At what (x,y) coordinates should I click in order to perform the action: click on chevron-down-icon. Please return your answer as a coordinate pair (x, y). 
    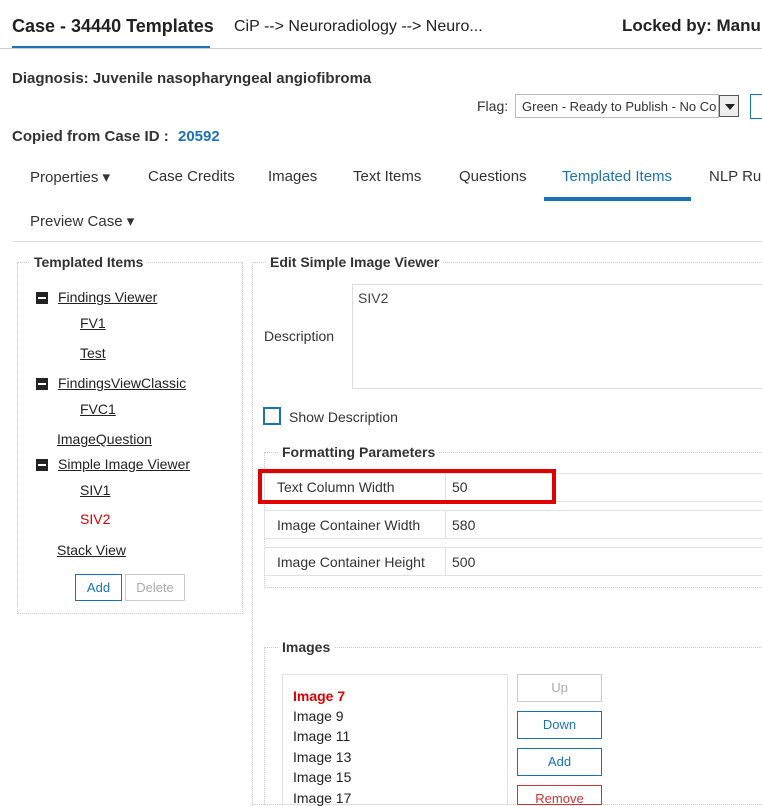
    Looking at the image, I should click on (729, 106).